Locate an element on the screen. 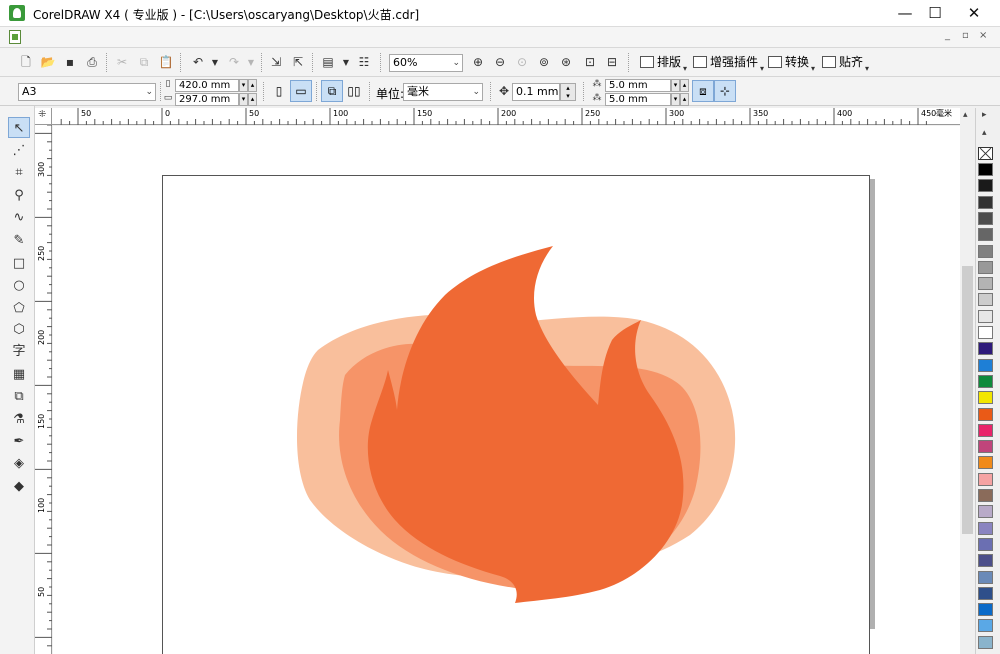  no-fill-swatch is located at coordinates (985, 153).